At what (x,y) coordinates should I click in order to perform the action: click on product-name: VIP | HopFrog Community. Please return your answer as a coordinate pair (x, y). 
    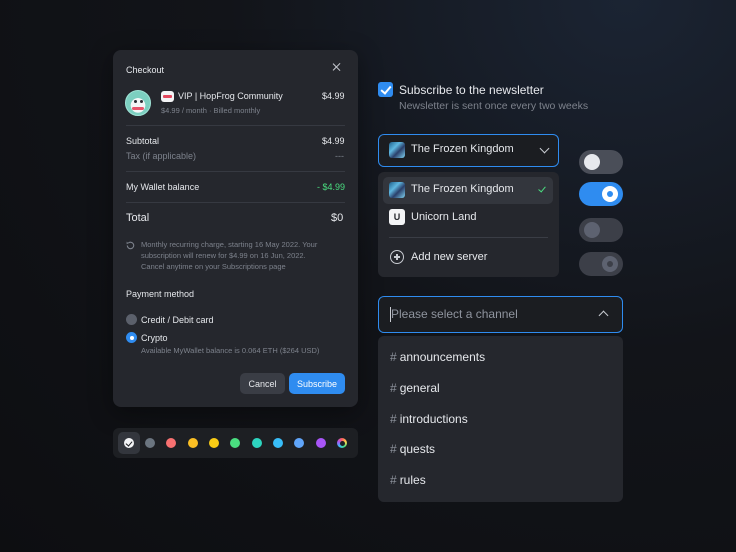
    Looking at the image, I should click on (230, 96).